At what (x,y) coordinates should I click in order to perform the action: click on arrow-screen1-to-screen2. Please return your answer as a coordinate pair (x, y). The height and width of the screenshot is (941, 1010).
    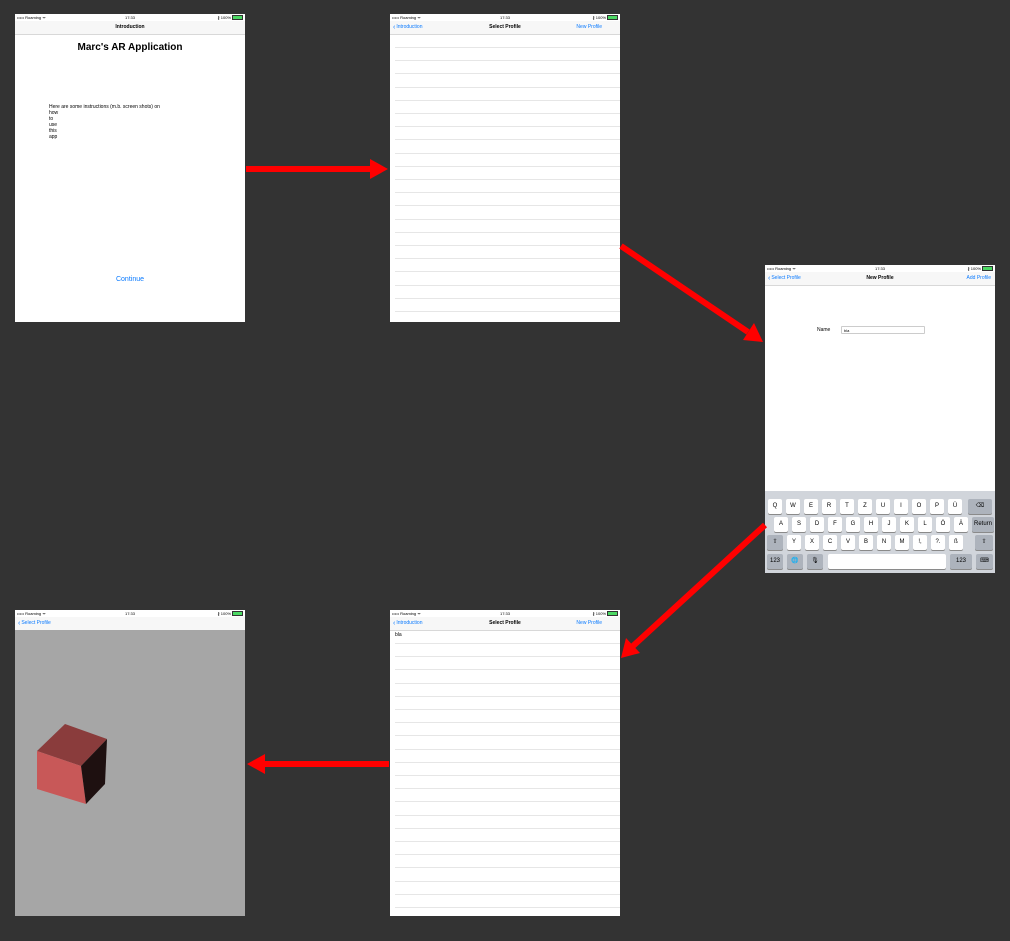
    Looking at the image, I should click on (317, 169).